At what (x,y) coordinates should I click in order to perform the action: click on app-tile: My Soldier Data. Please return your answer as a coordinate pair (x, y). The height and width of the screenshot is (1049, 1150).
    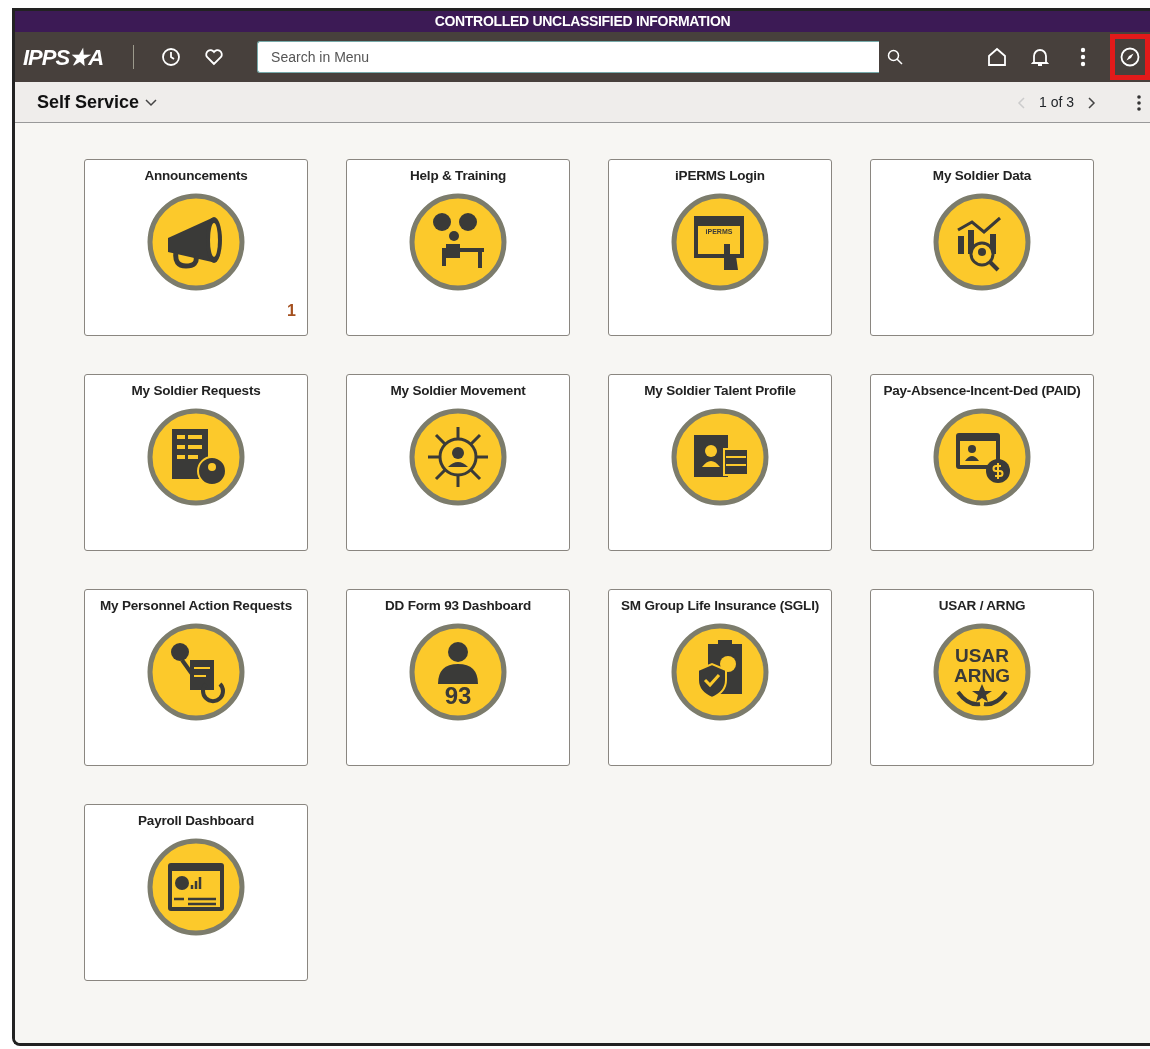
    Looking at the image, I should click on (982, 247).